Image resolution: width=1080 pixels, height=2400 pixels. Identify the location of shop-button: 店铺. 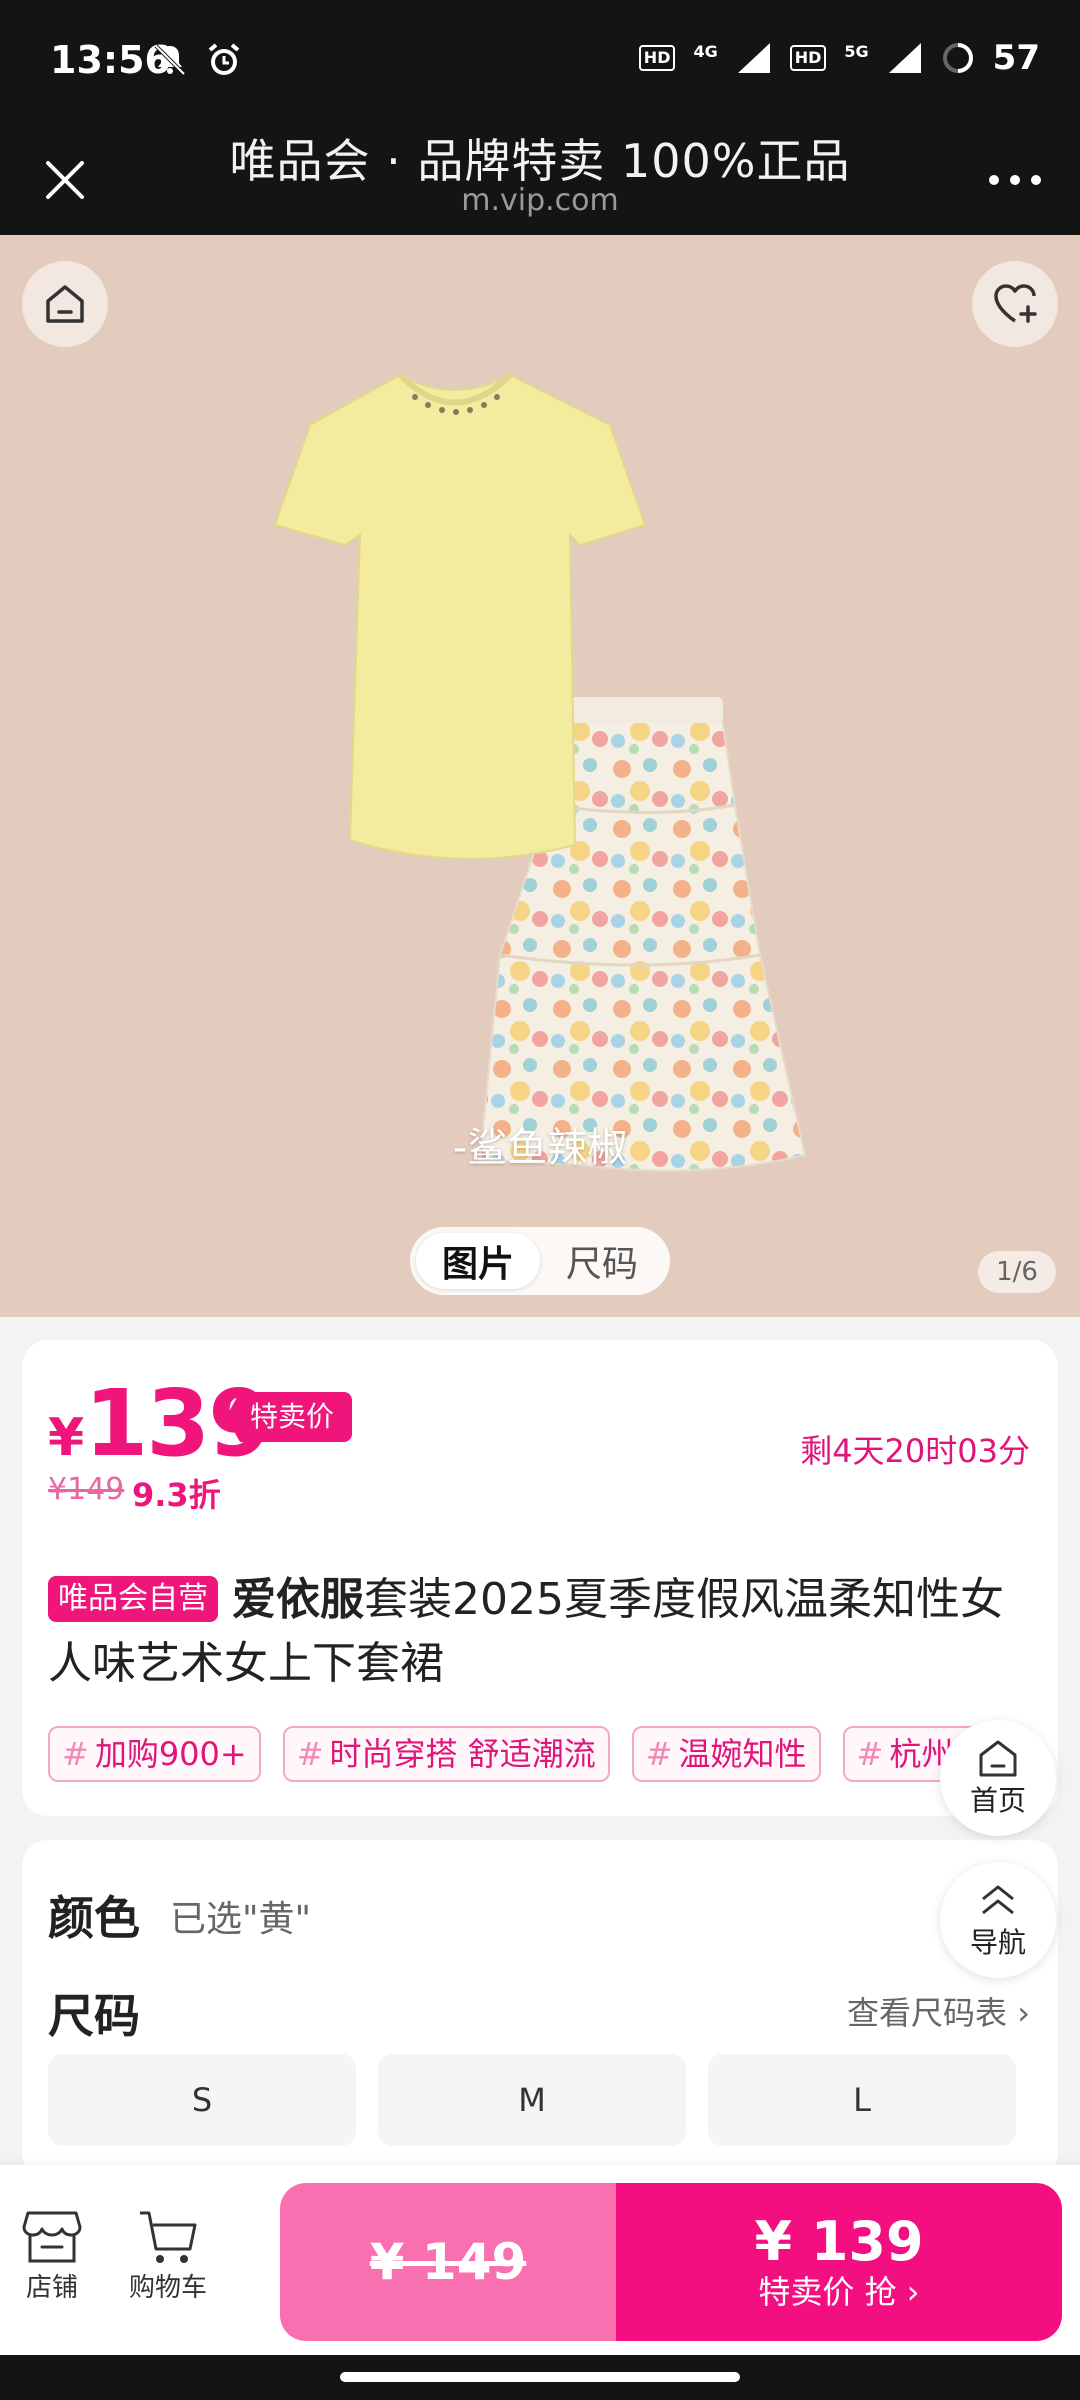
(52, 2255).